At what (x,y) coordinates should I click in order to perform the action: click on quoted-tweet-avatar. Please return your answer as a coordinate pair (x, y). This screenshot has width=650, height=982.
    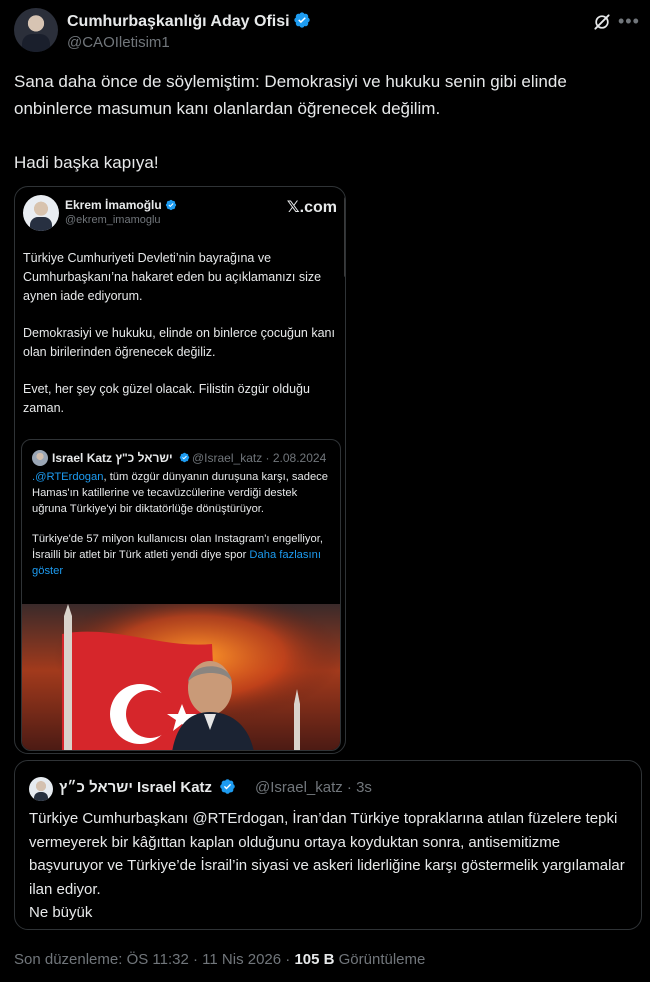
    Looking at the image, I should click on (41, 789).